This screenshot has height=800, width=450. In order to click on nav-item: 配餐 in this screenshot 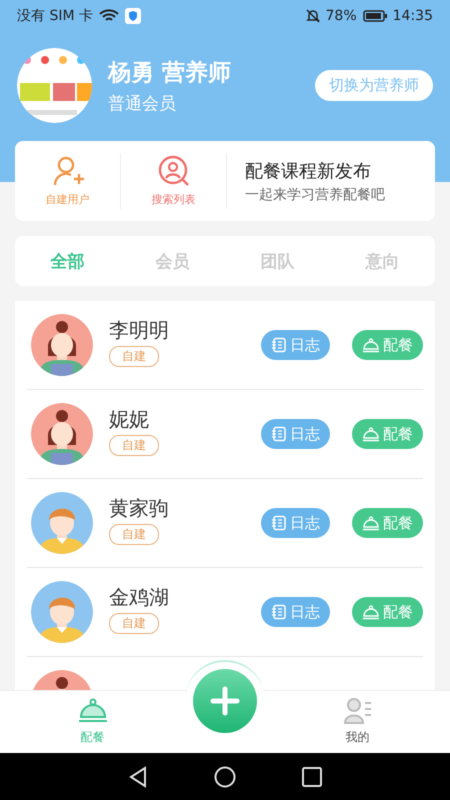, I will do `click(92, 721)`.